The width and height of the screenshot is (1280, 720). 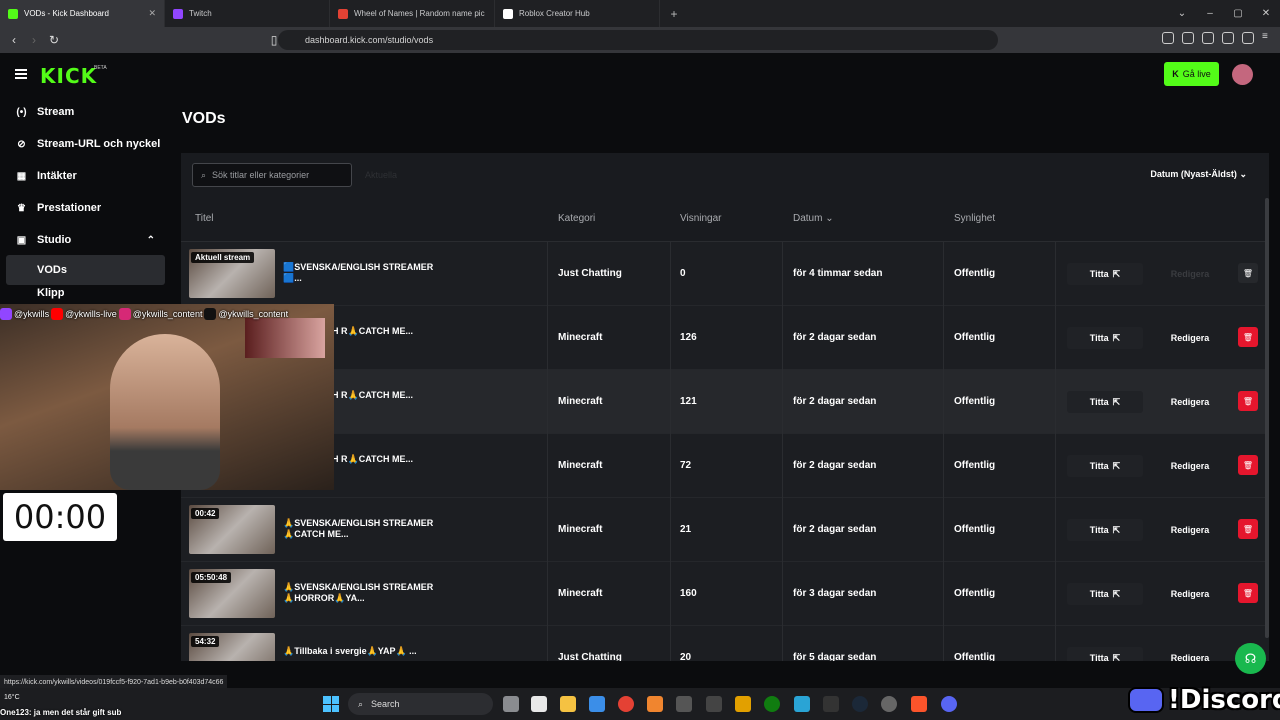 What do you see at coordinates (331, 704) in the screenshot?
I see `windows-start-icon` at bounding box center [331, 704].